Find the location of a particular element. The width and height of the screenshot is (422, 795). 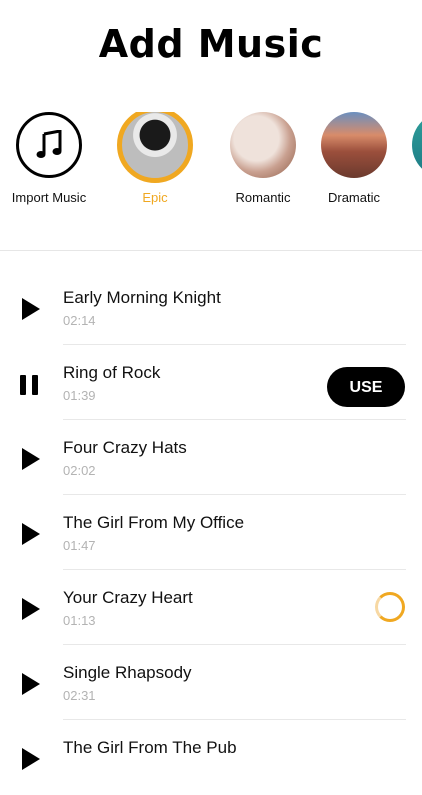

category-romantic-thumbnail is located at coordinates (263, 145).